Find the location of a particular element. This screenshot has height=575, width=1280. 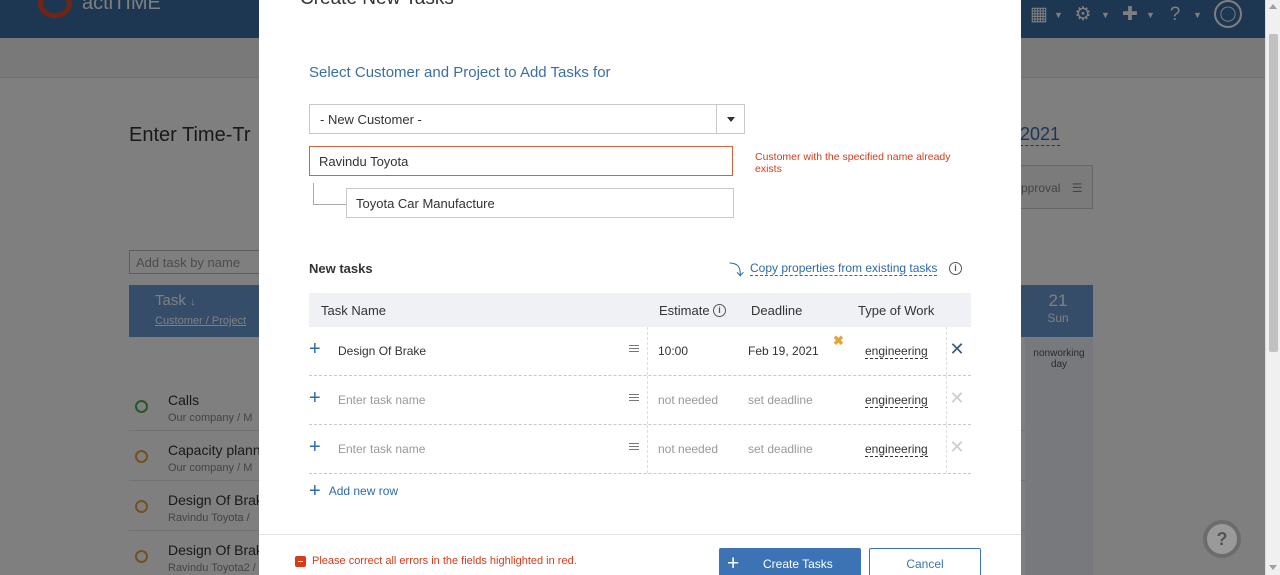

new-tasks-heading: New tasks is located at coordinates (341, 268).